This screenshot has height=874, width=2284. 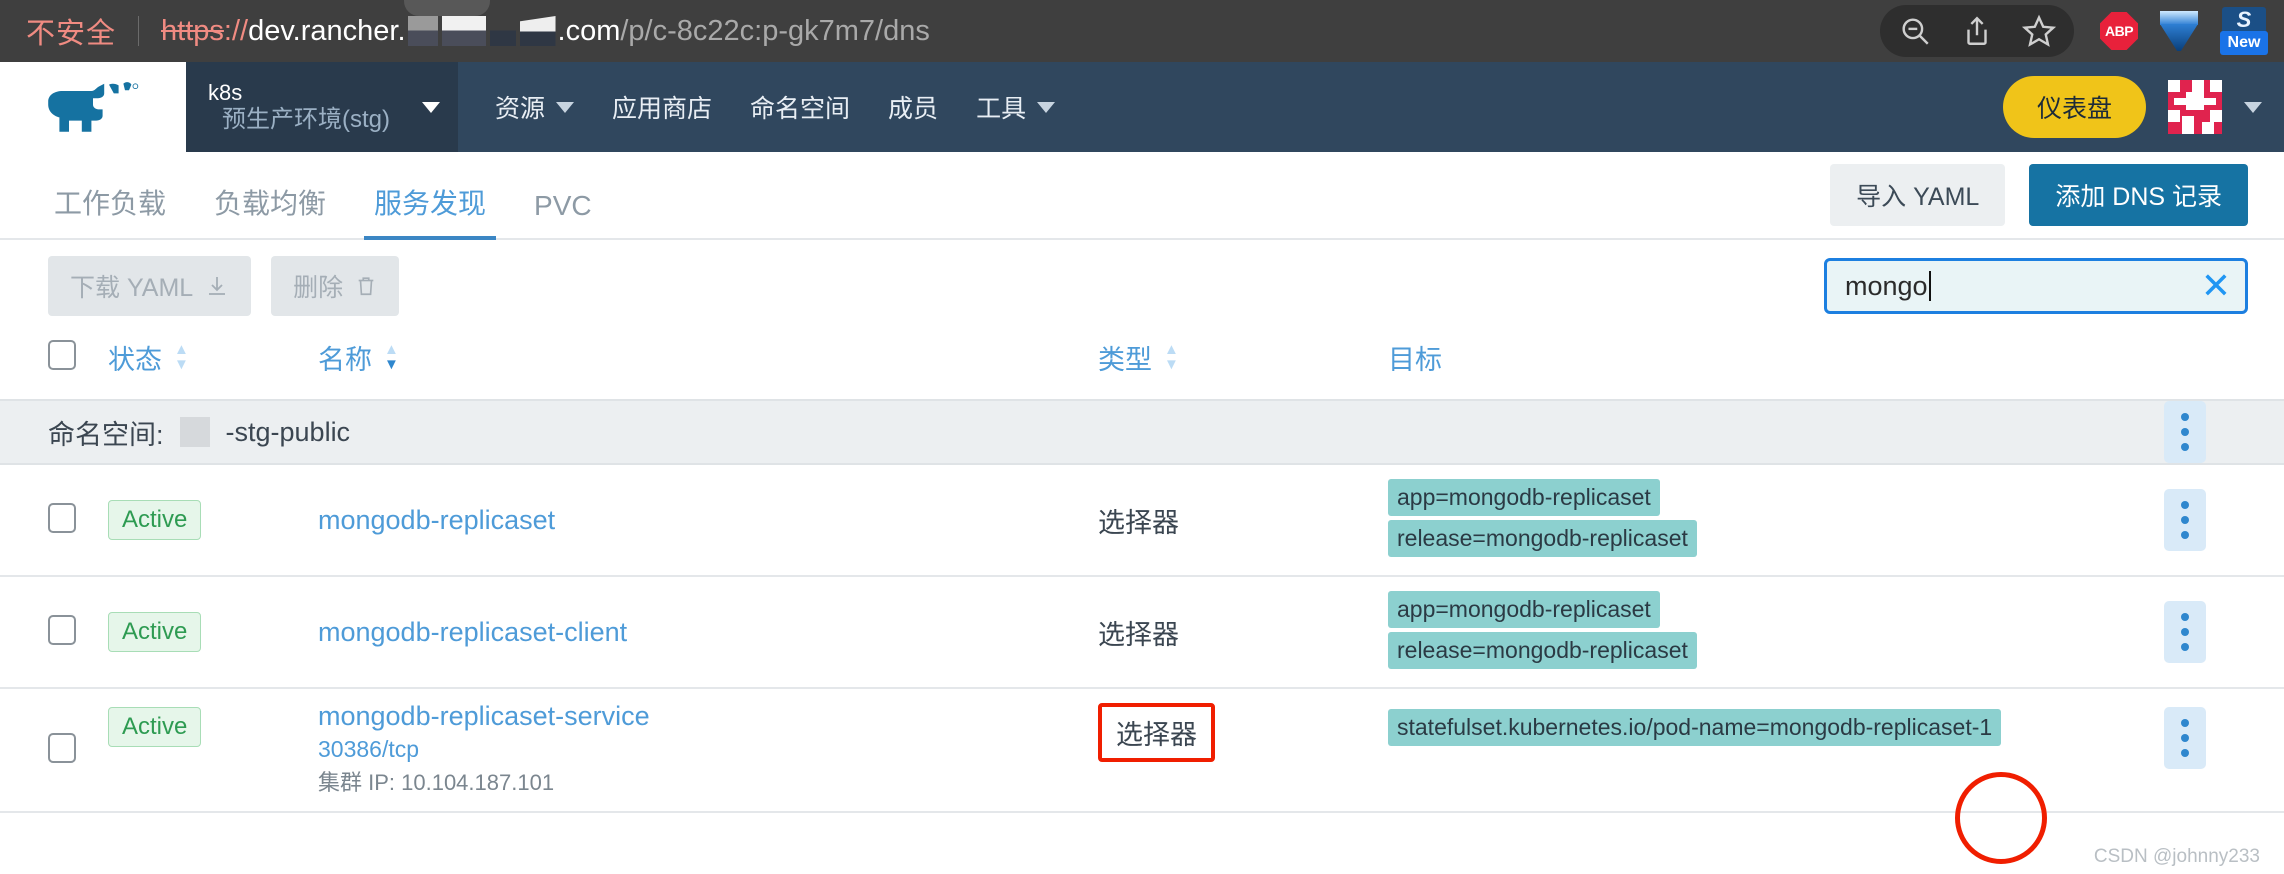 I want to click on new-extension-icon: S New, so click(x=2244, y=31).